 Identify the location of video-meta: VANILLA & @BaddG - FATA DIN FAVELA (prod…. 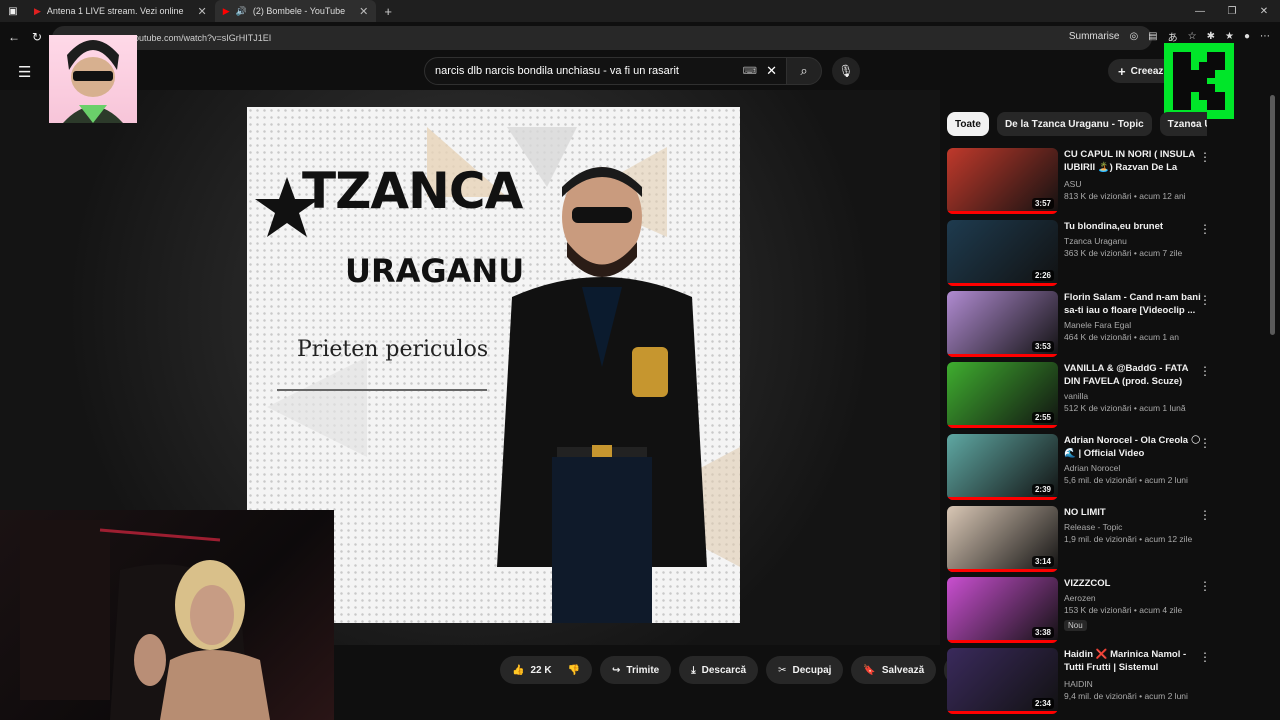
(1134, 387).